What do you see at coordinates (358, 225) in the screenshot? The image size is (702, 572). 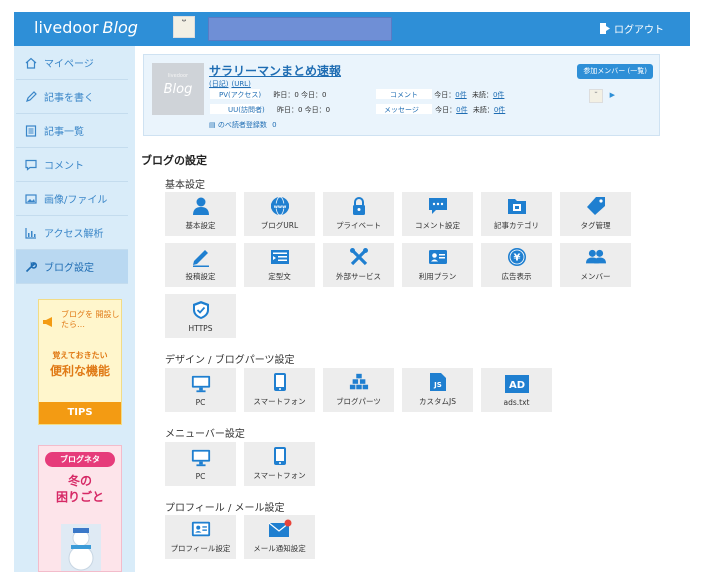 I see `tile-label: プライベート` at bounding box center [358, 225].